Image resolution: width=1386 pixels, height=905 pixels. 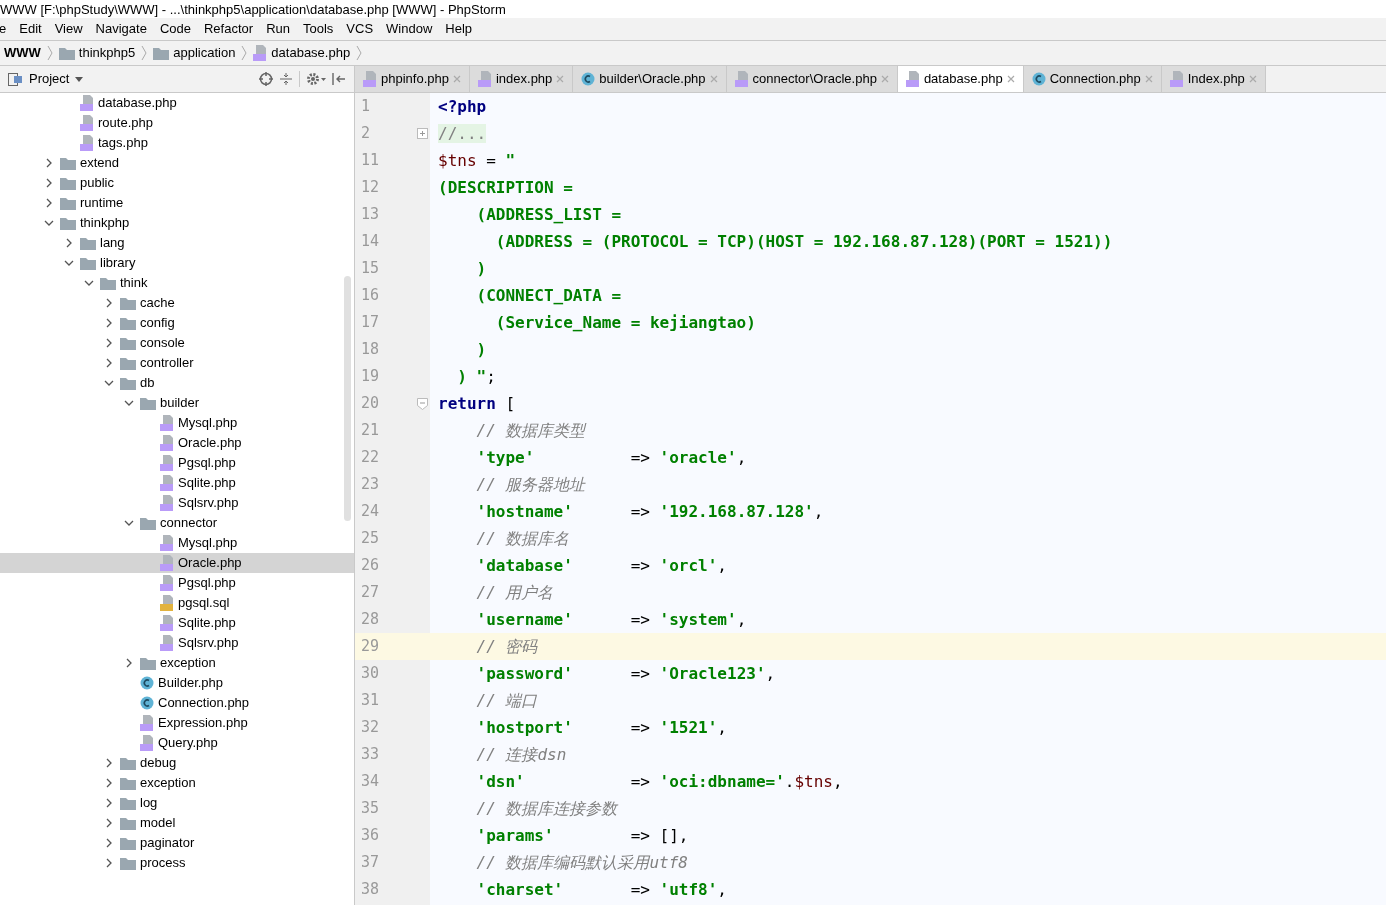 I want to click on menu-item: Window, so click(x=409, y=29).